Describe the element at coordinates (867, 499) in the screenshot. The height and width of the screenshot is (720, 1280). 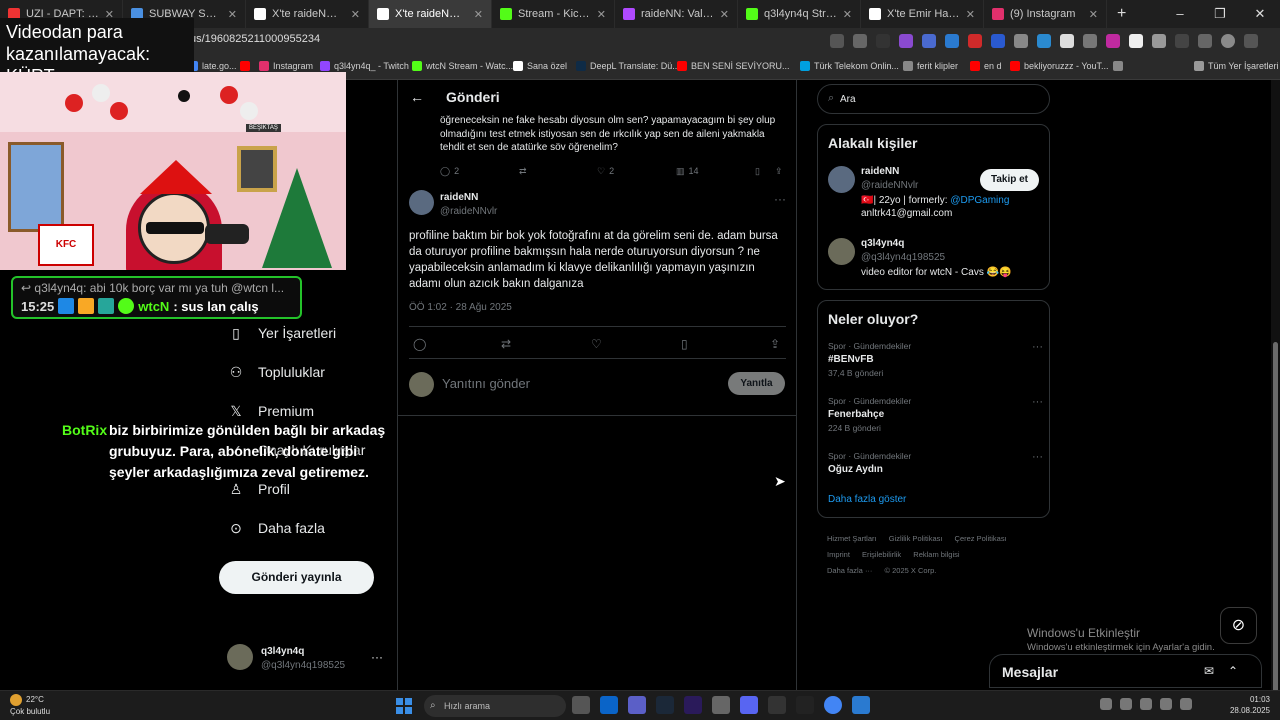
I see `show-more-link: Daha fazla göster` at that location.